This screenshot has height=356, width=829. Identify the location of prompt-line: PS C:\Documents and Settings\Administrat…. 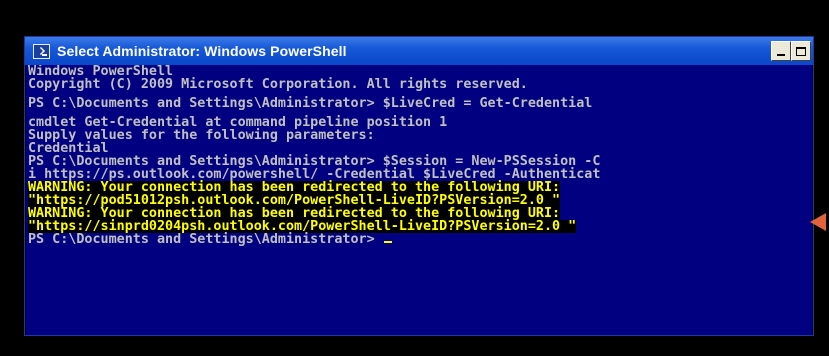
(420, 239).